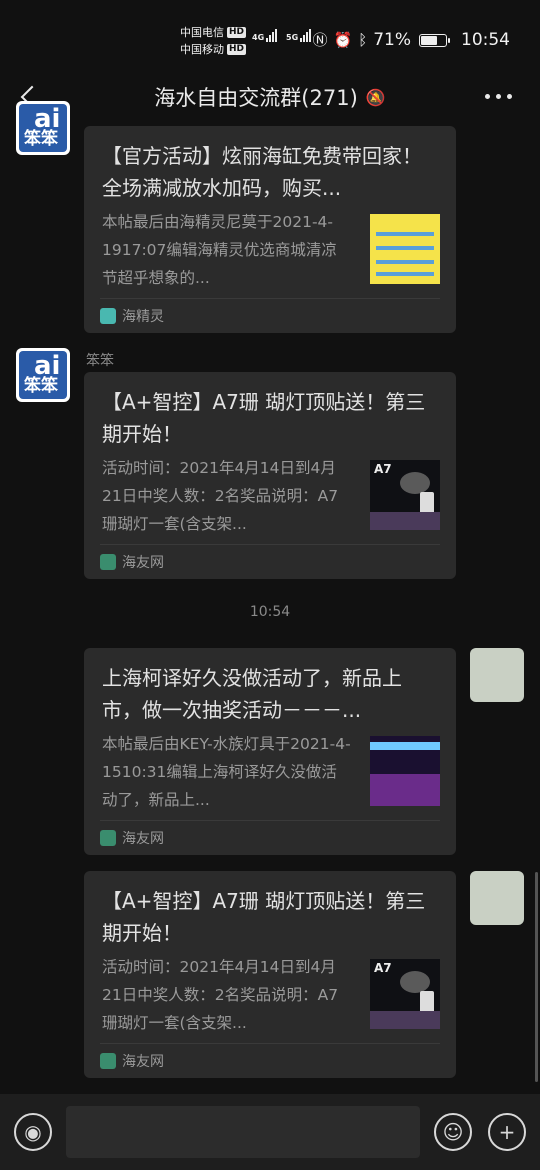 The width and height of the screenshot is (540, 1170). Describe the element at coordinates (375, 97) in the screenshot. I see `bell-muted-icon: 🔕` at that location.